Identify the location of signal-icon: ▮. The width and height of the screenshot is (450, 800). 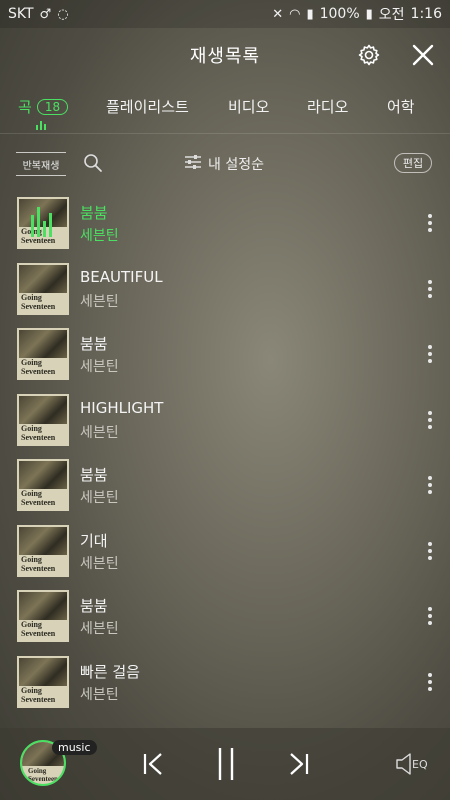
(310, 14).